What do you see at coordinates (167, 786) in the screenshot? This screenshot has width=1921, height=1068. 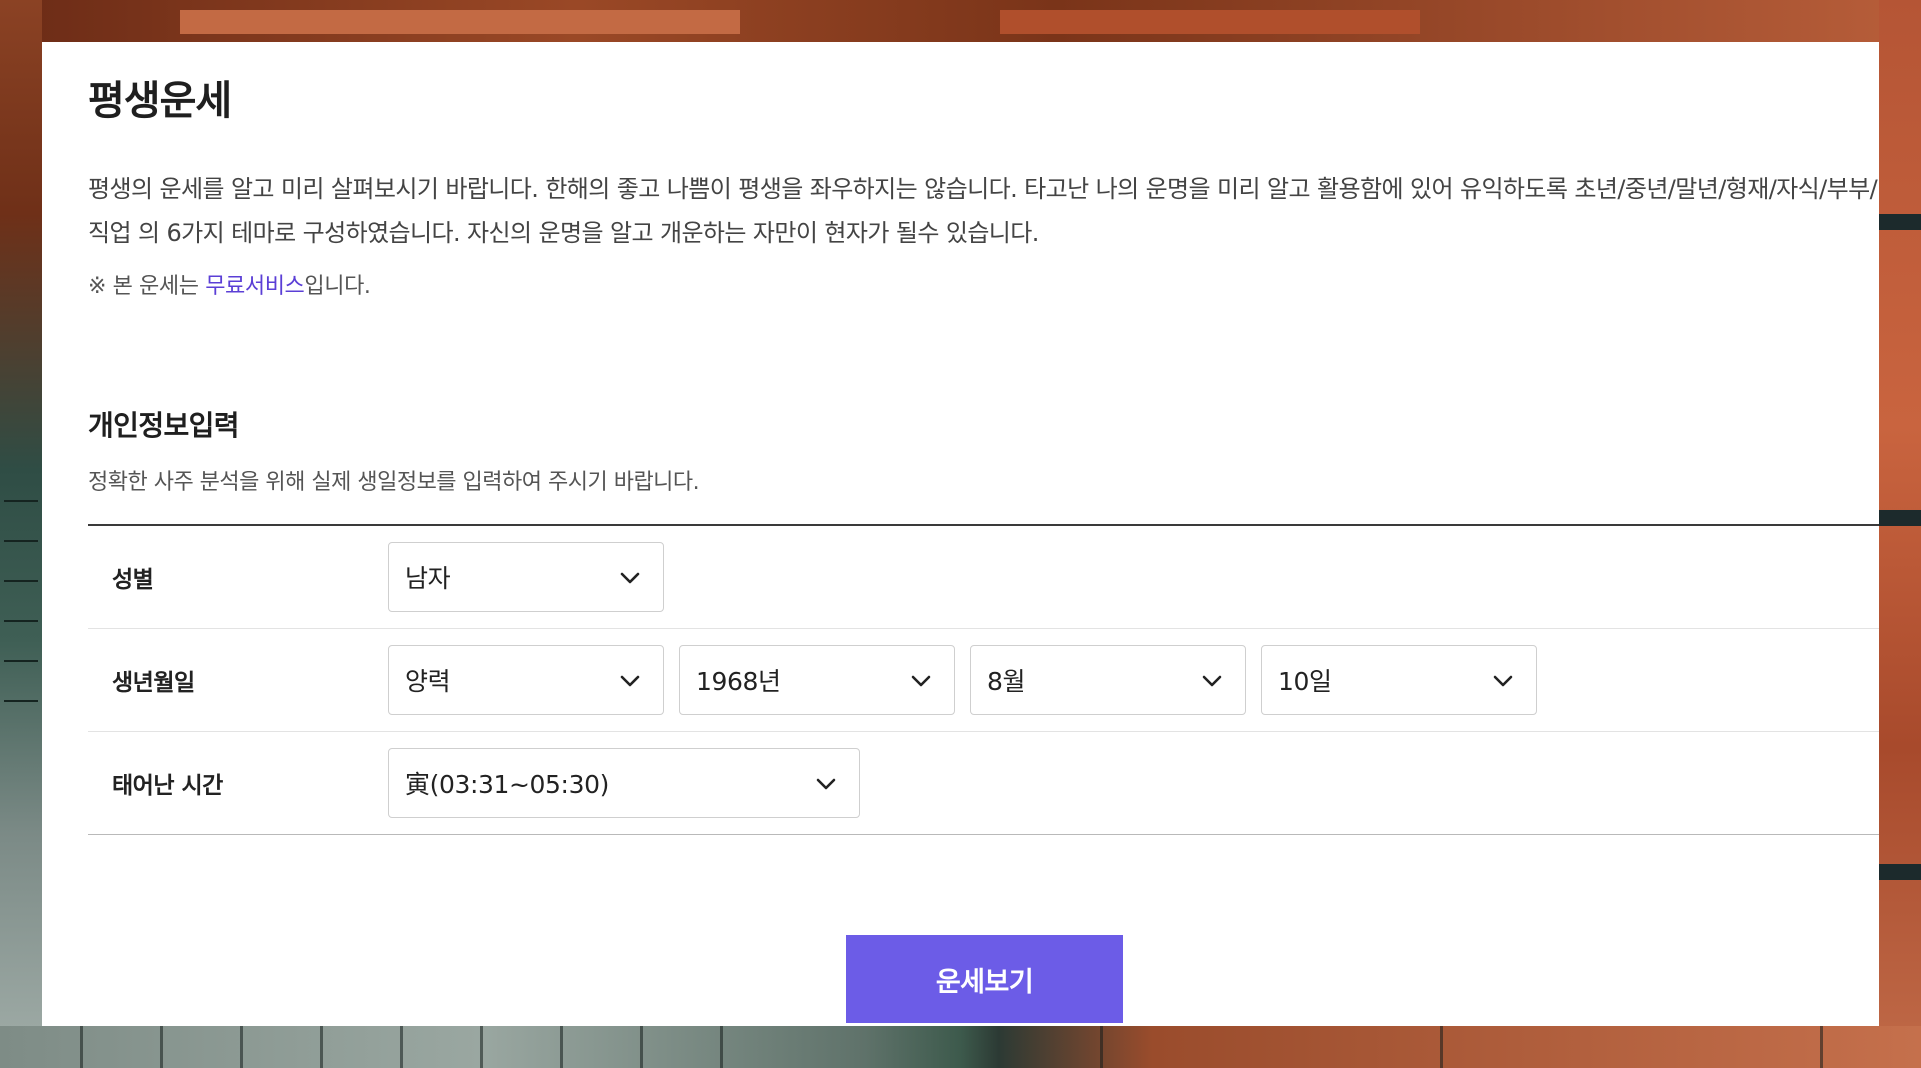 I see `birthtime-label: 태어난 시간` at bounding box center [167, 786].